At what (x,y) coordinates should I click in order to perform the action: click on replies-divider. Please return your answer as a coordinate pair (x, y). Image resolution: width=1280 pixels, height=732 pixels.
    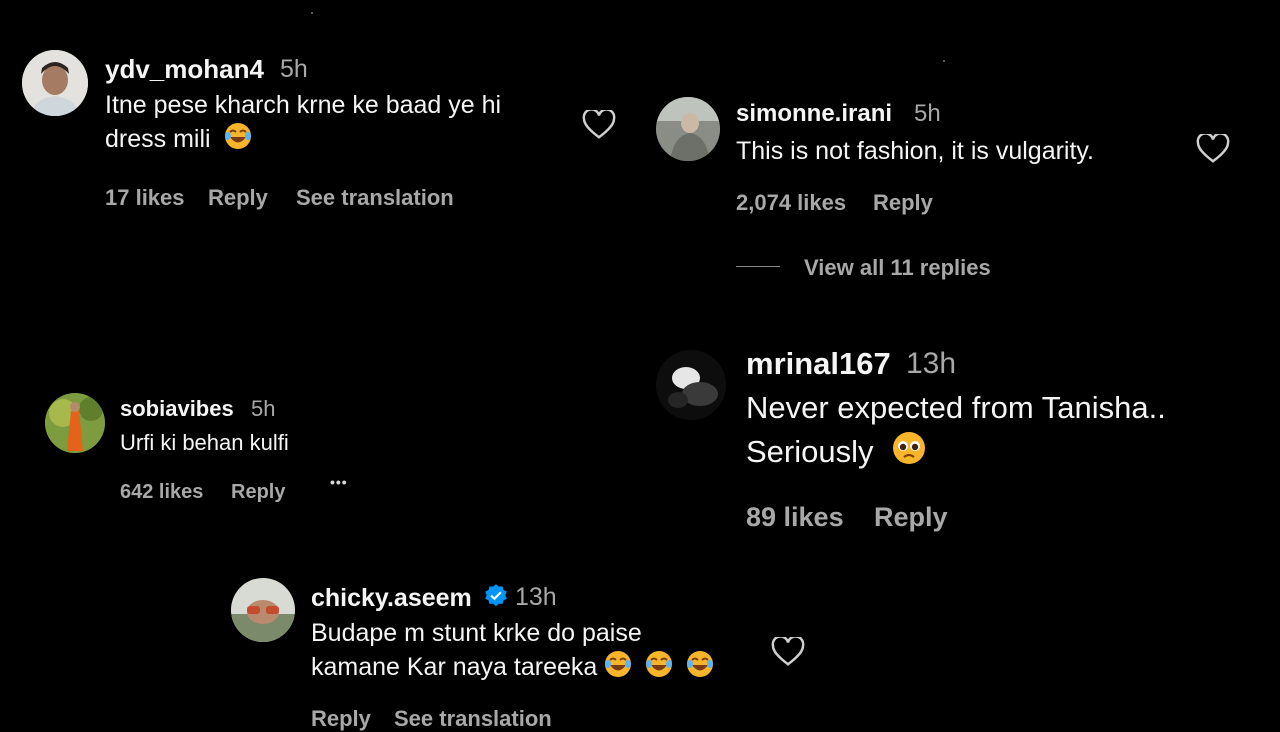
    Looking at the image, I should click on (758, 266).